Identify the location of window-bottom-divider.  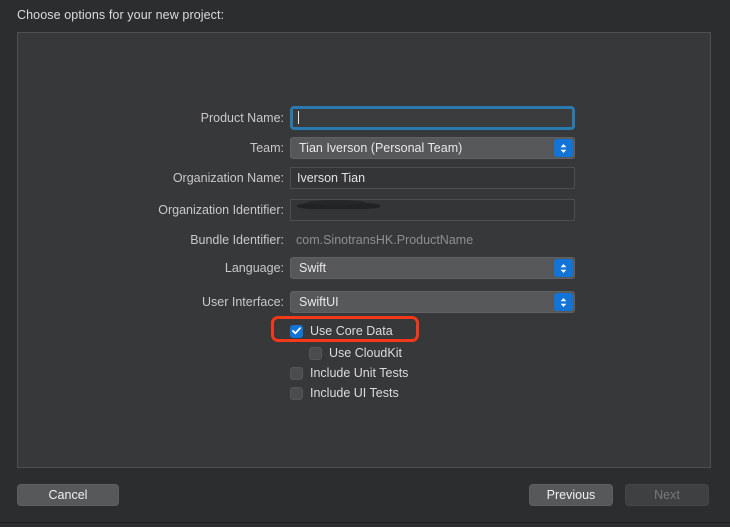
(365, 522).